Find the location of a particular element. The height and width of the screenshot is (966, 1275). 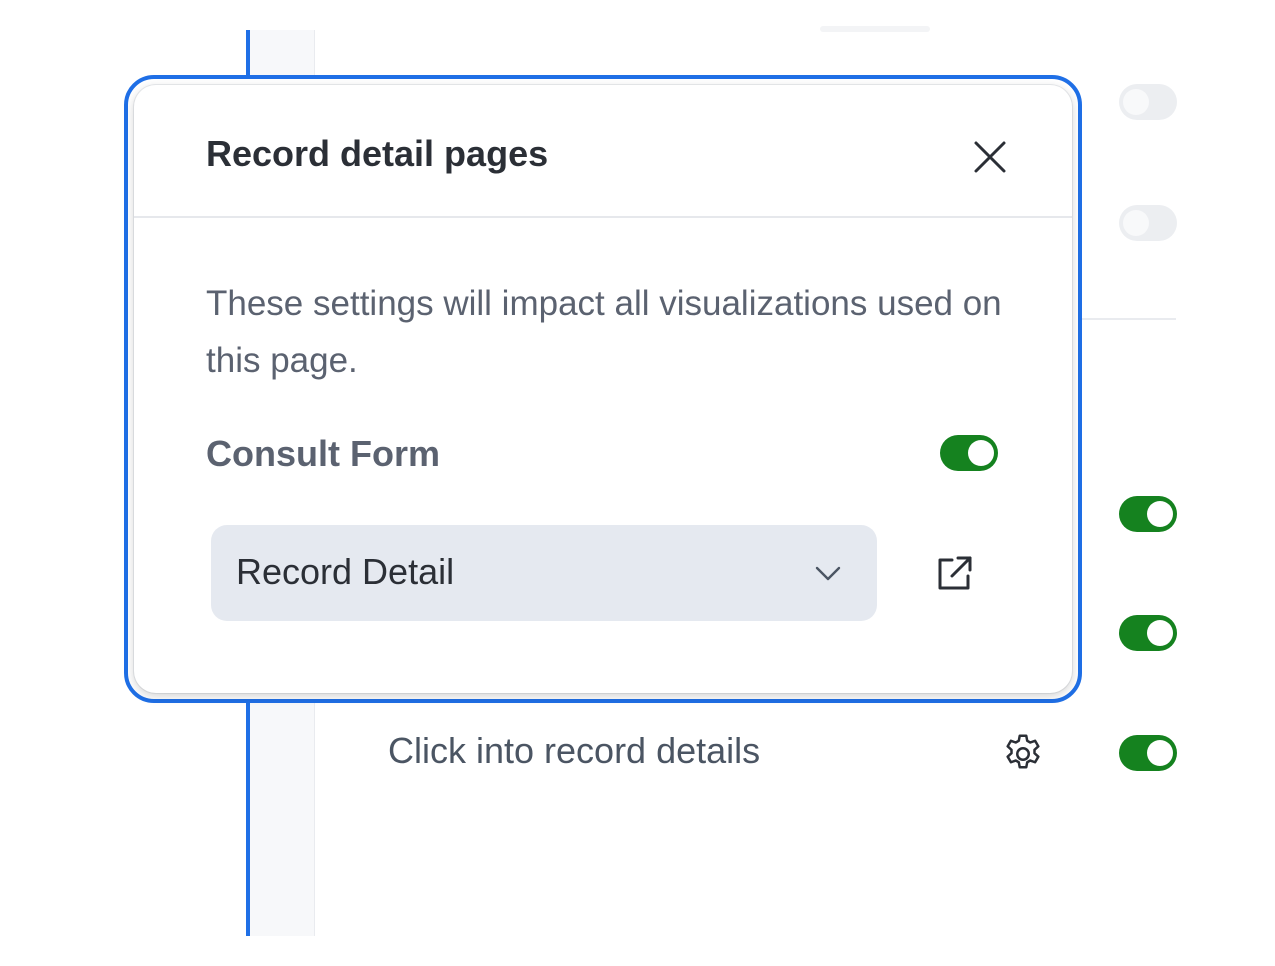

open-external-icon is located at coordinates (954, 574).